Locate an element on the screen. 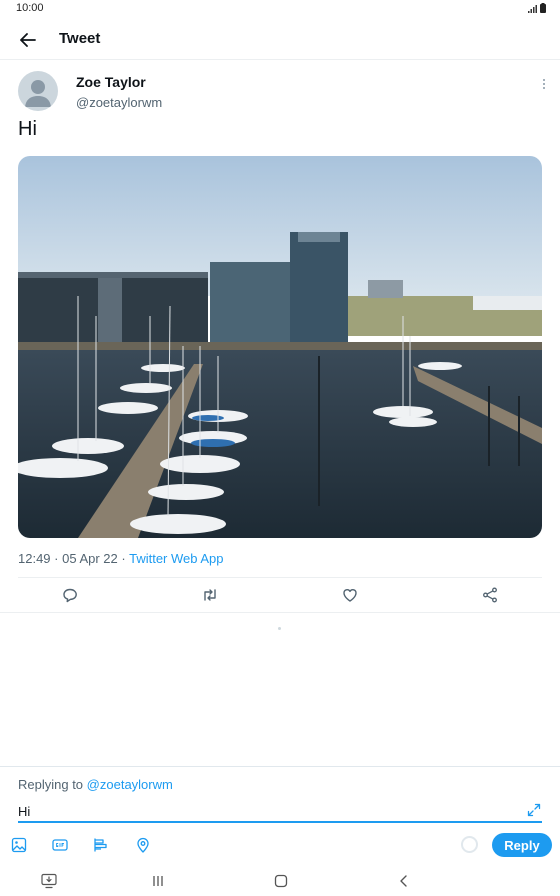 This screenshot has width=560, height=896. add-image-button is located at coordinates (19, 845).